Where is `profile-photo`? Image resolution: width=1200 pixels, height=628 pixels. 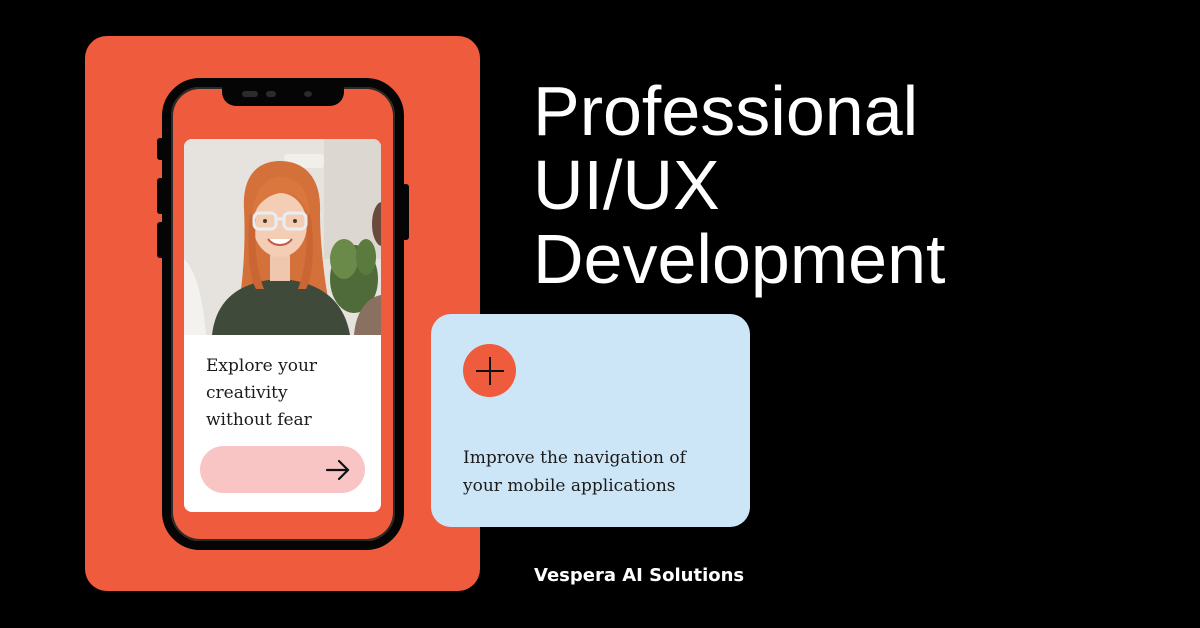 profile-photo is located at coordinates (282, 237).